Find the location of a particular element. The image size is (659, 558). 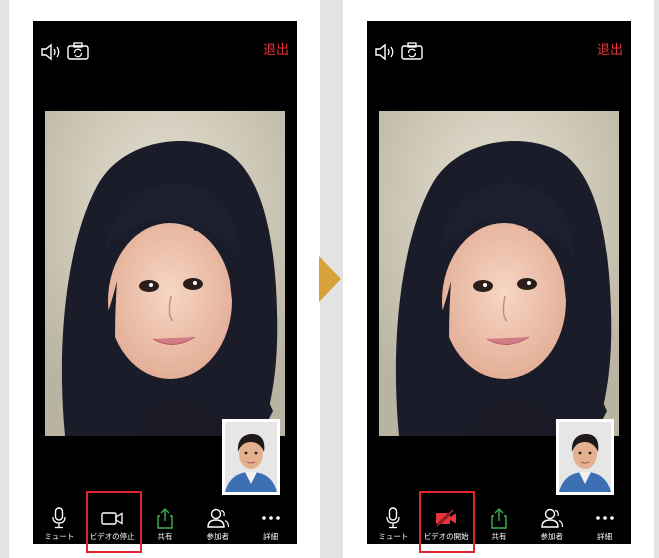

highlight-stop-video is located at coordinates (114, 522).